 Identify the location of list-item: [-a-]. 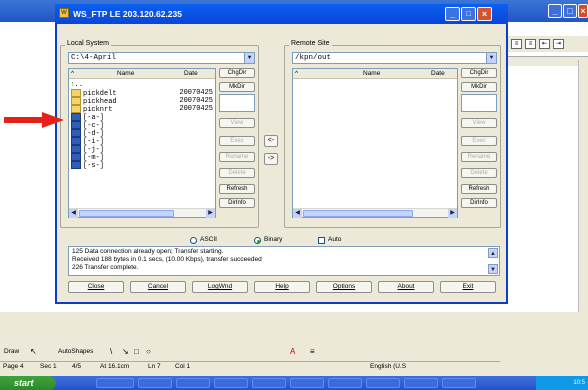
(143, 117).